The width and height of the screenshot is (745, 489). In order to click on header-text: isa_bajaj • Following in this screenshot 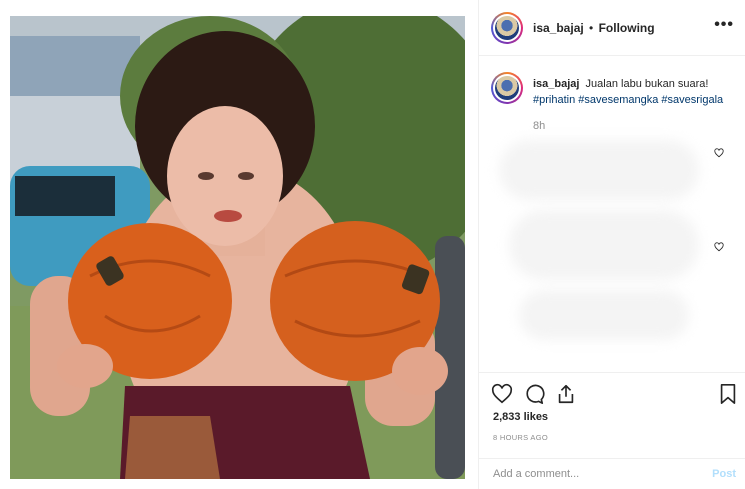, I will do `click(594, 28)`.